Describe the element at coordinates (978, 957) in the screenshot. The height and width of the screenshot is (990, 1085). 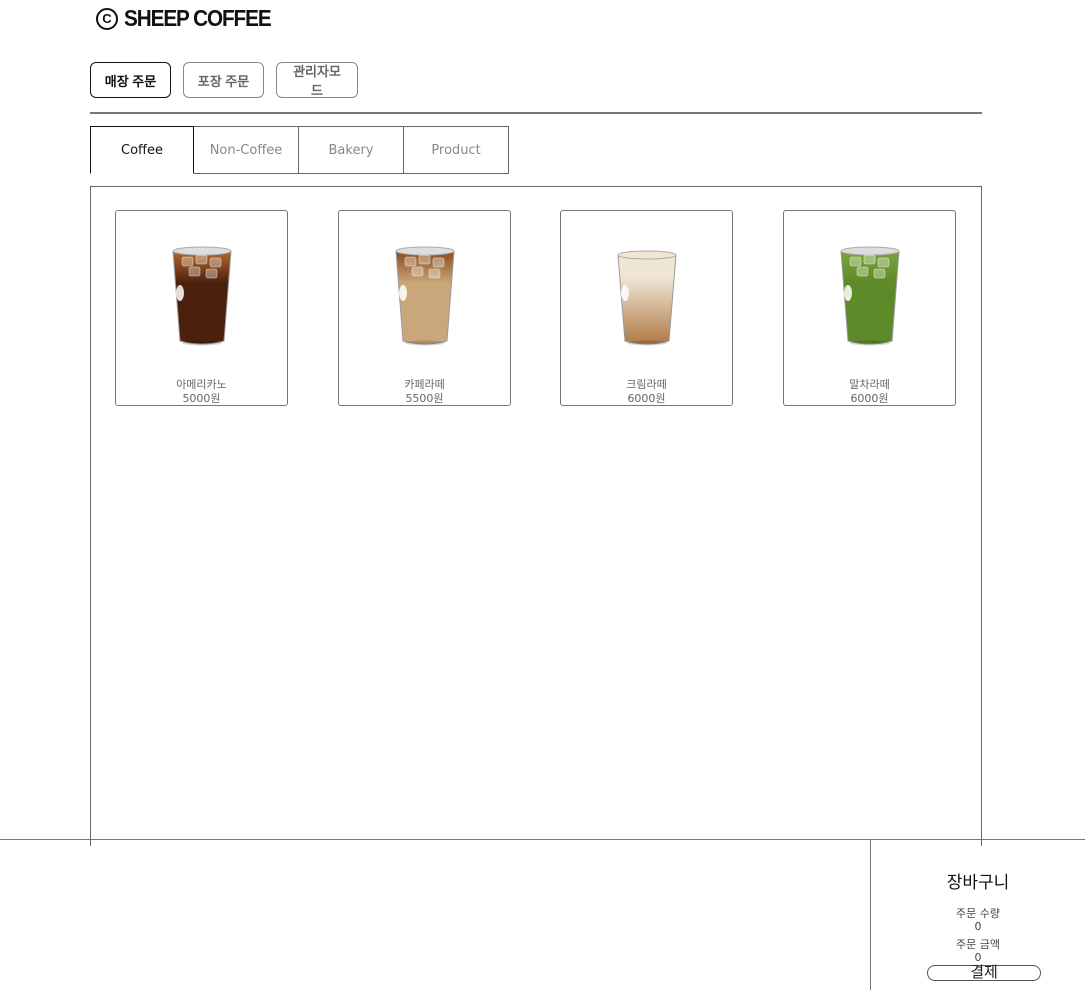
I see `order-amount-value: 0` at that location.